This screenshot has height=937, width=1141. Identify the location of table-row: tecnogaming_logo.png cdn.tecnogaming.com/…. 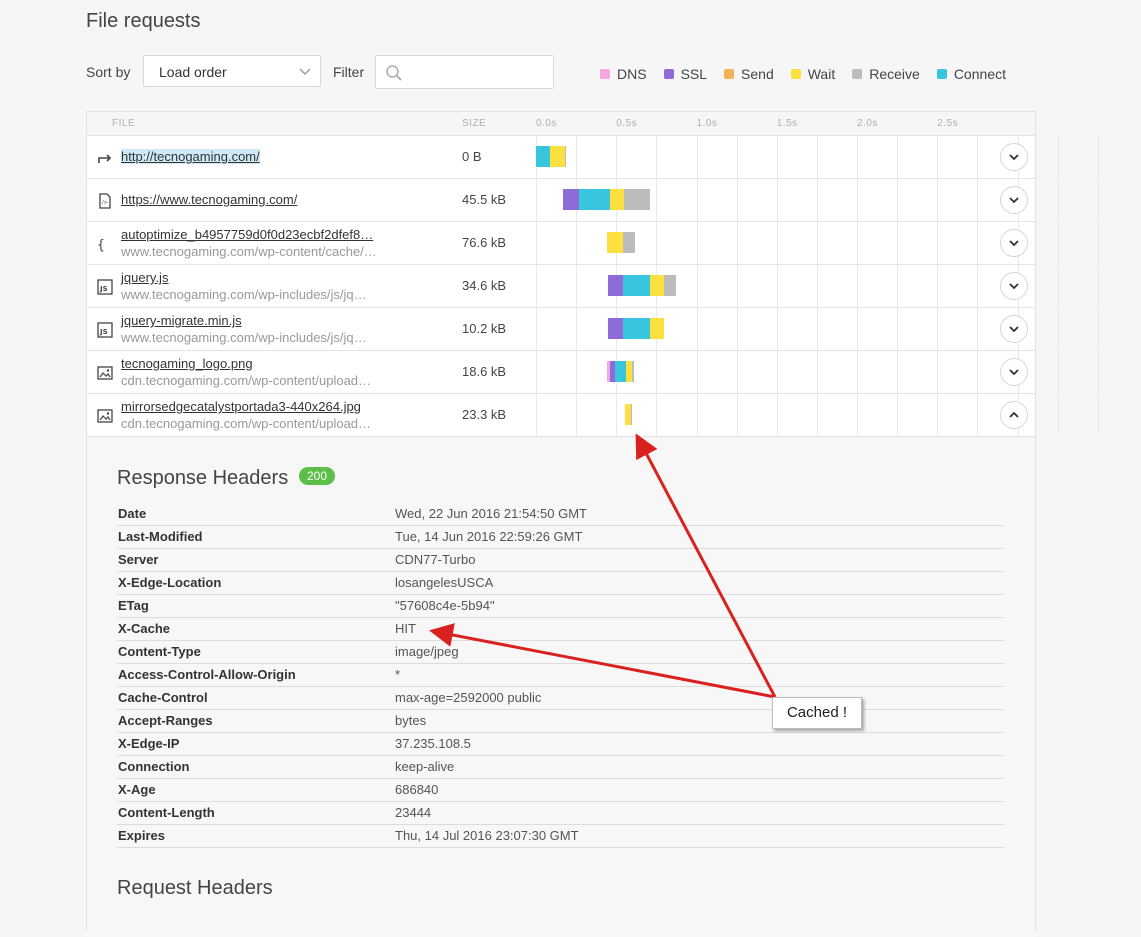
(593, 372).